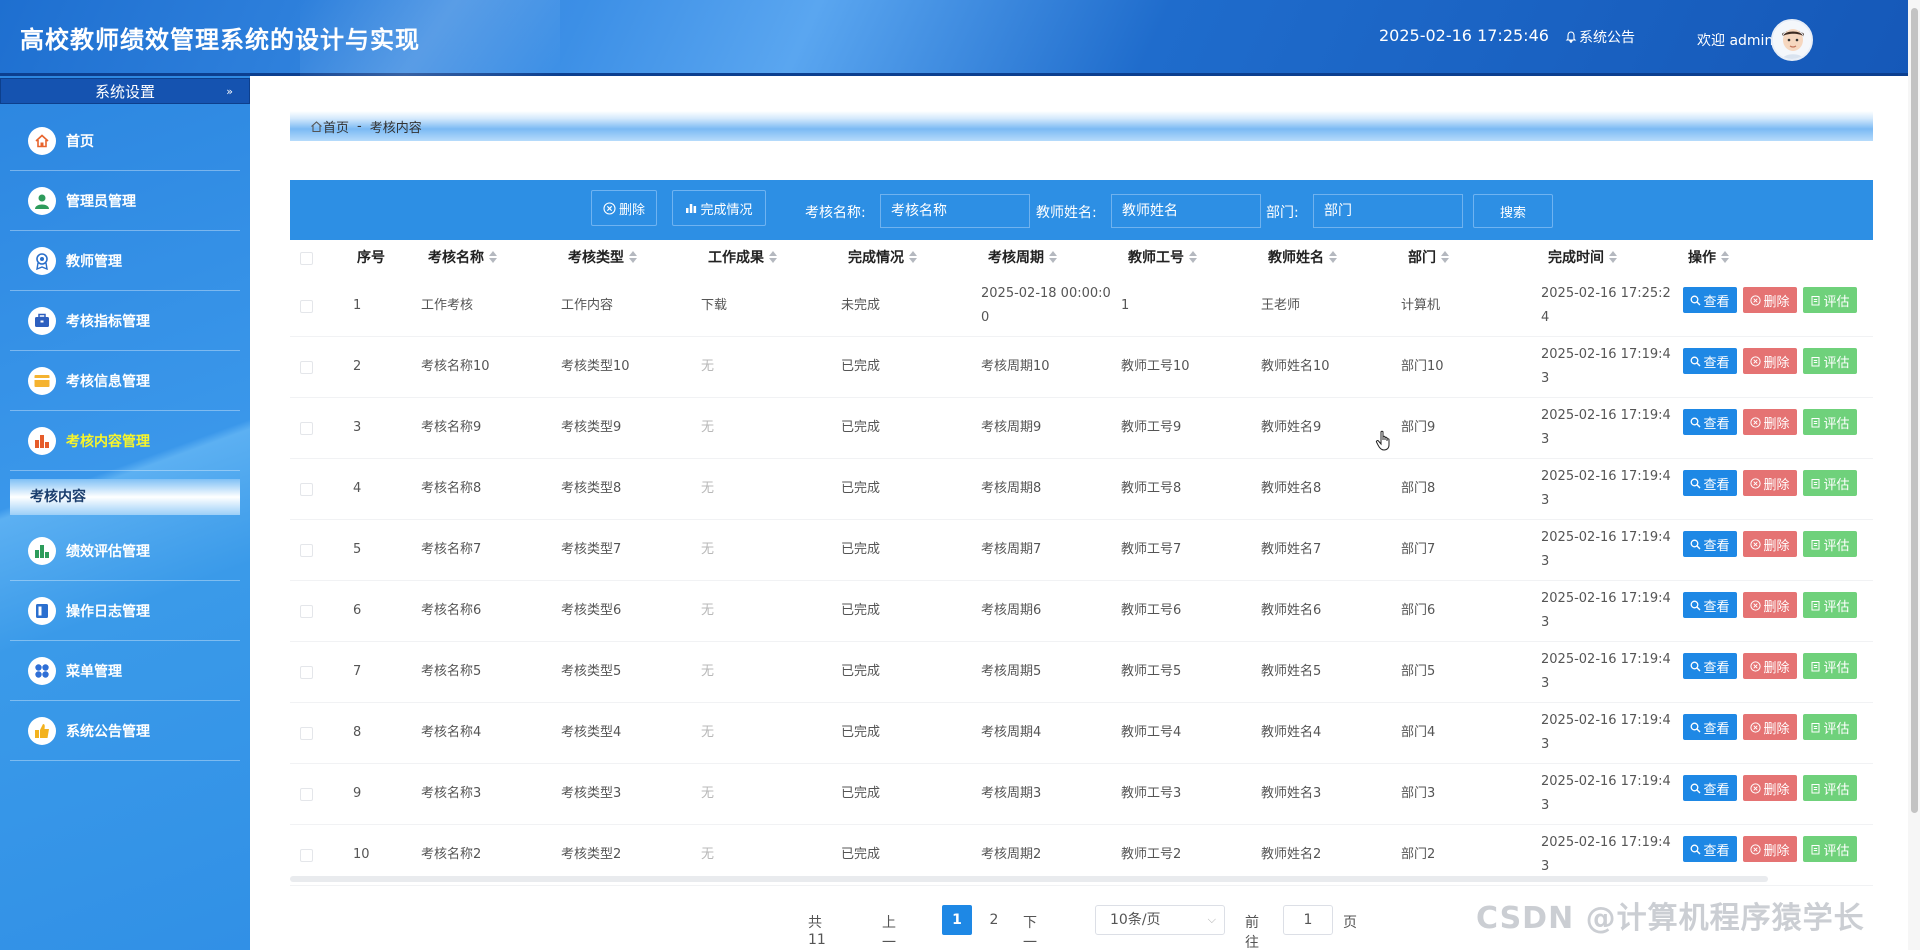 The height and width of the screenshot is (950, 1920). What do you see at coordinates (994, 920) in the screenshot?
I see `pagination-page-2: 2` at bounding box center [994, 920].